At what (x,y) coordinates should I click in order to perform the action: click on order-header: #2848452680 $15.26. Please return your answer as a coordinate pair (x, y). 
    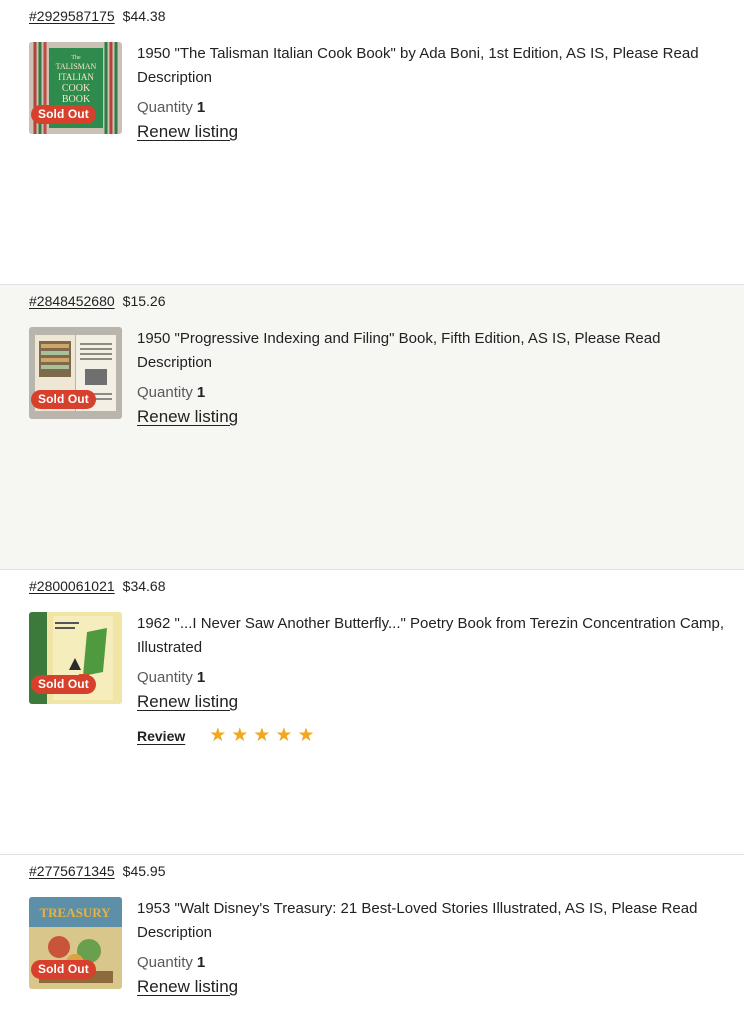
    Looking at the image, I should click on (97, 301).